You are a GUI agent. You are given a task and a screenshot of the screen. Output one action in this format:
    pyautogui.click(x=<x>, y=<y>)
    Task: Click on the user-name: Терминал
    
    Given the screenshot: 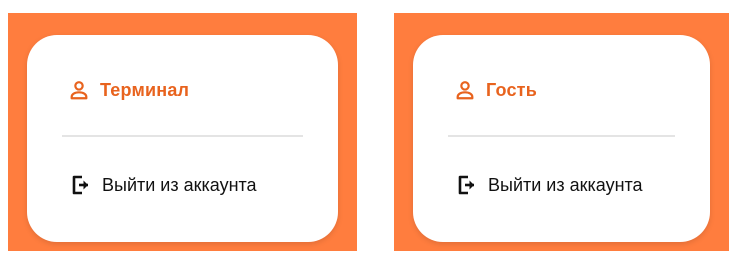 What is the action you would take?
    pyautogui.click(x=145, y=89)
    